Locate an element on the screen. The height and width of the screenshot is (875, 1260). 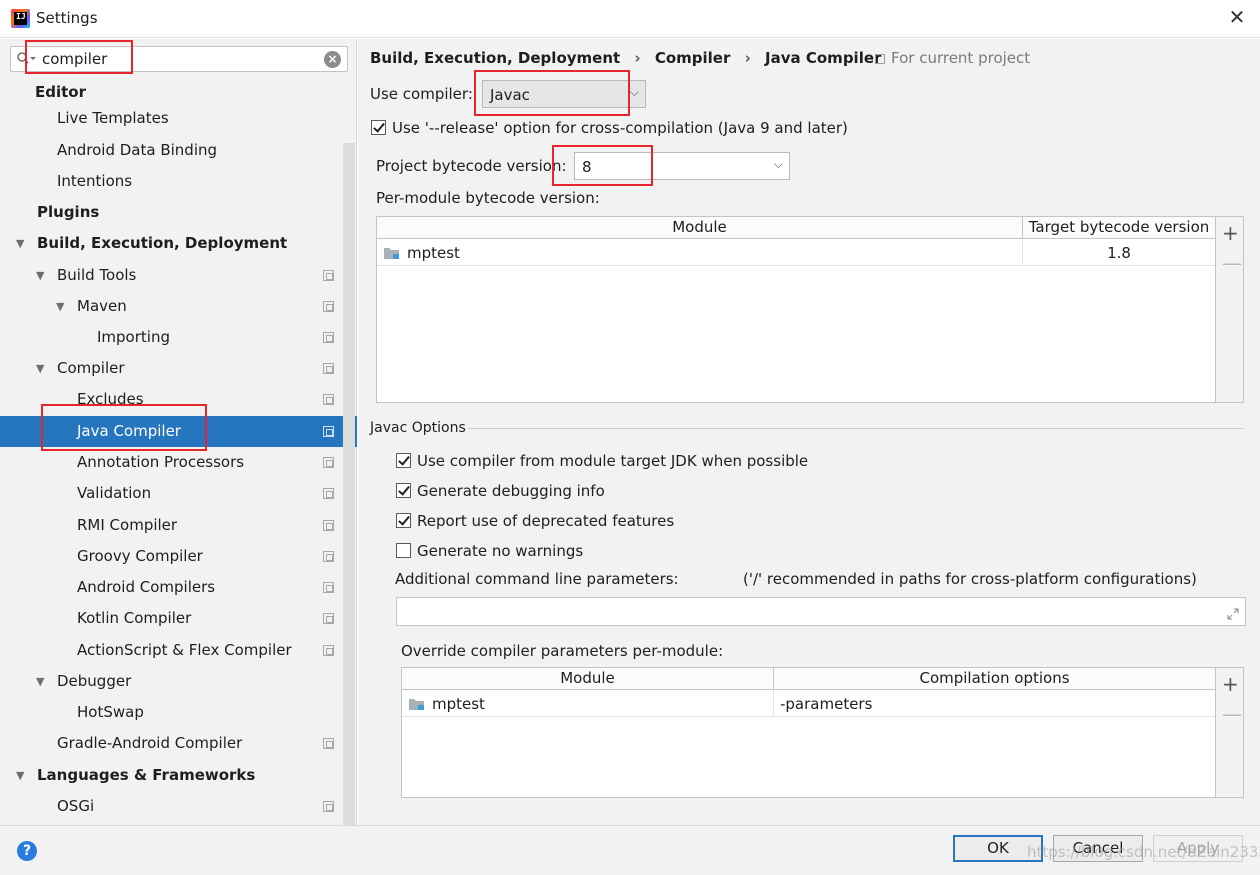
column-header-compilation-options: Compilation options is located at coordinates (994, 679).